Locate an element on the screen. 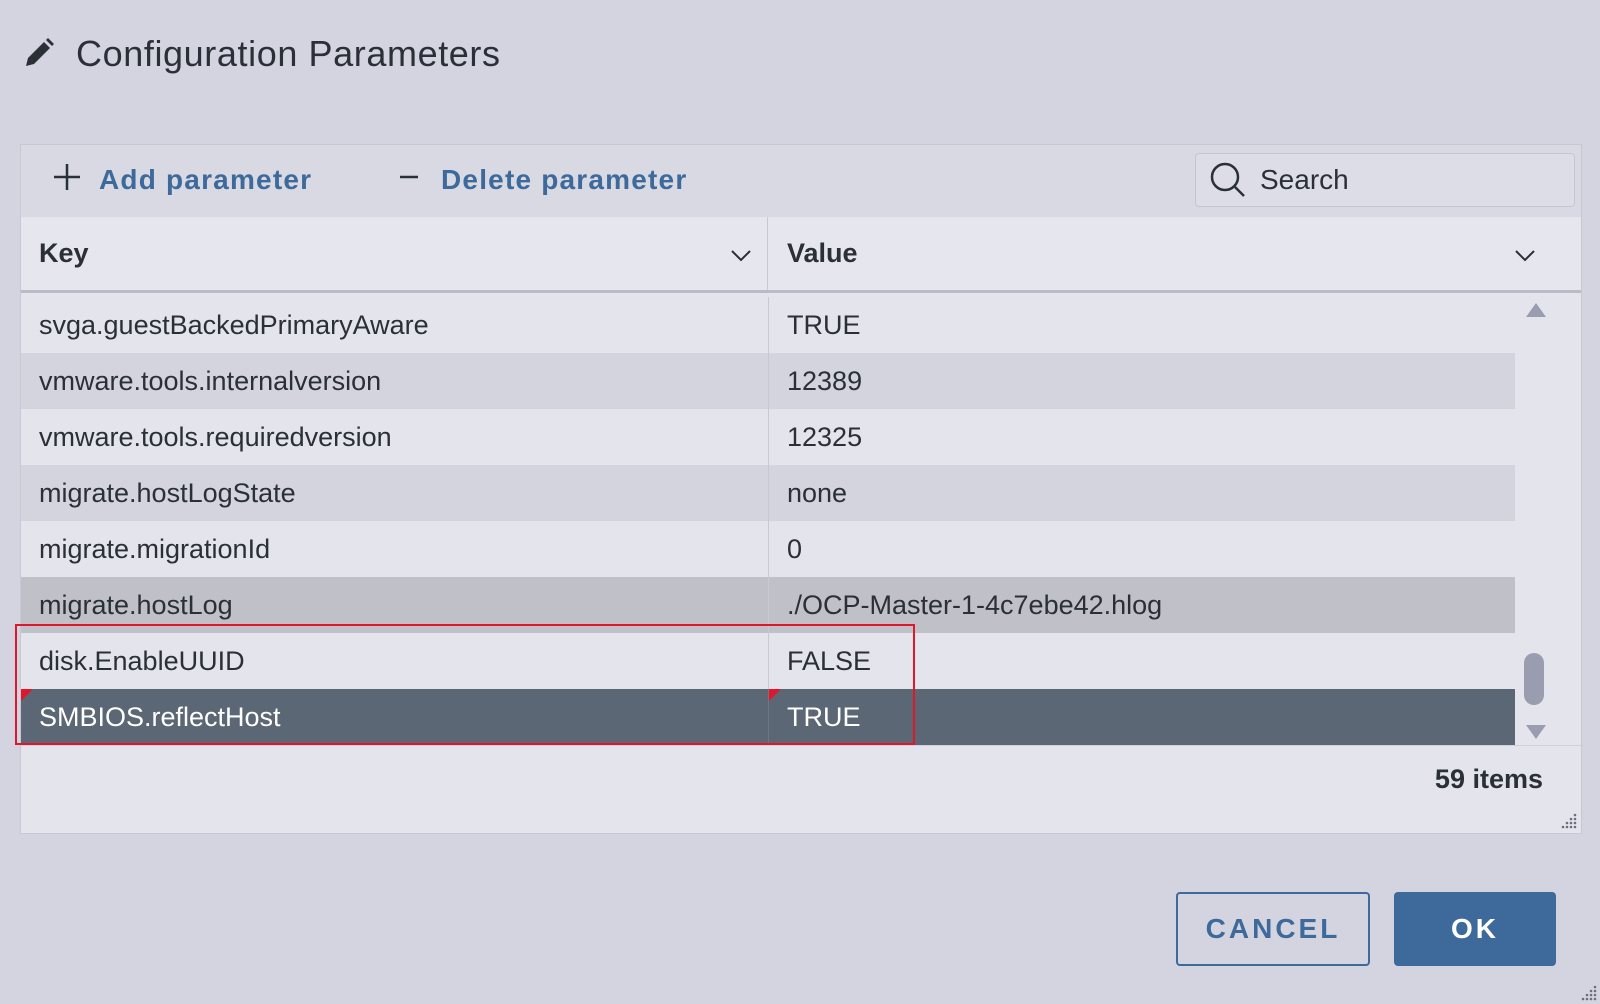 Image resolution: width=1600 pixels, height=1004 pixels. resize-grip-icon is located at coordinates (1569, 821).